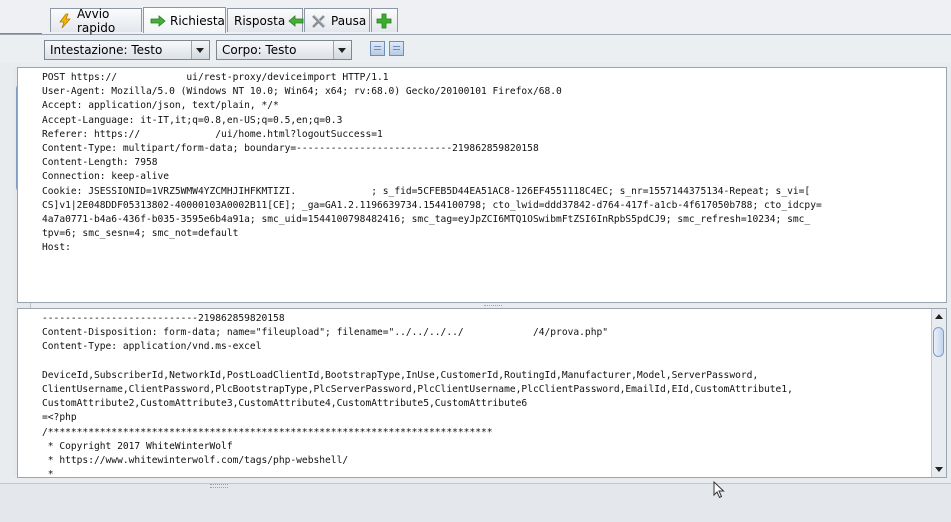 The image size is (951, 522). I want to click on tab-request: Richiesta, so click(184, 20).